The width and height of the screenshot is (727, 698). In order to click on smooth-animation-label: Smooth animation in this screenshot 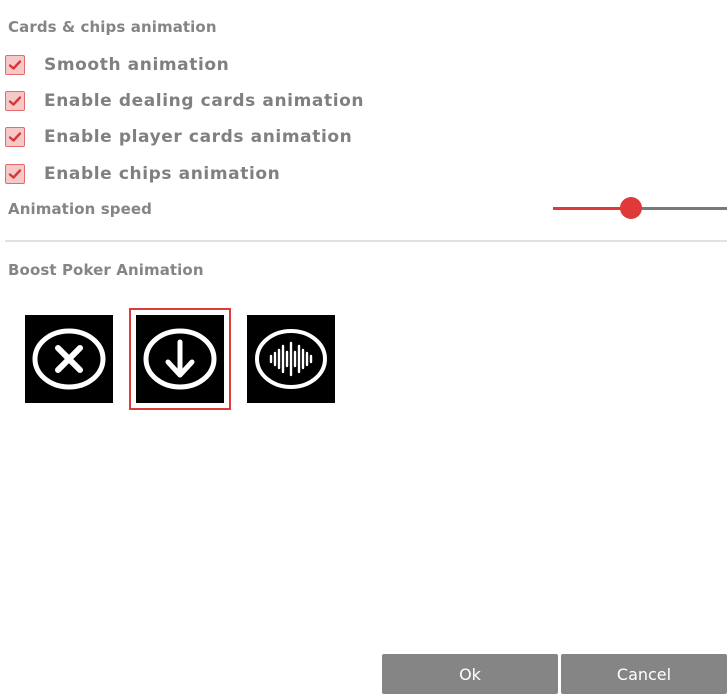, I will do `click(137, 65)`.